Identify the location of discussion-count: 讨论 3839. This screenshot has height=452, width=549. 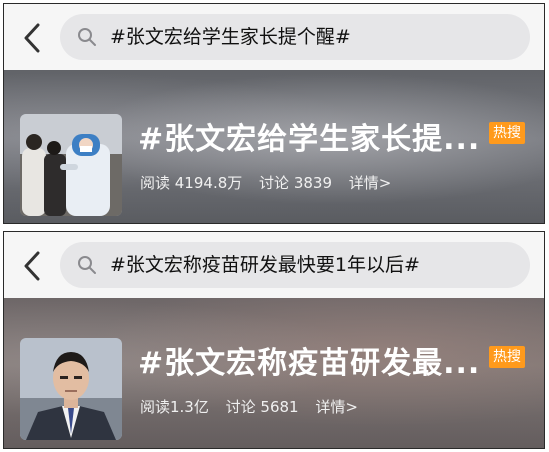
(295, 183).